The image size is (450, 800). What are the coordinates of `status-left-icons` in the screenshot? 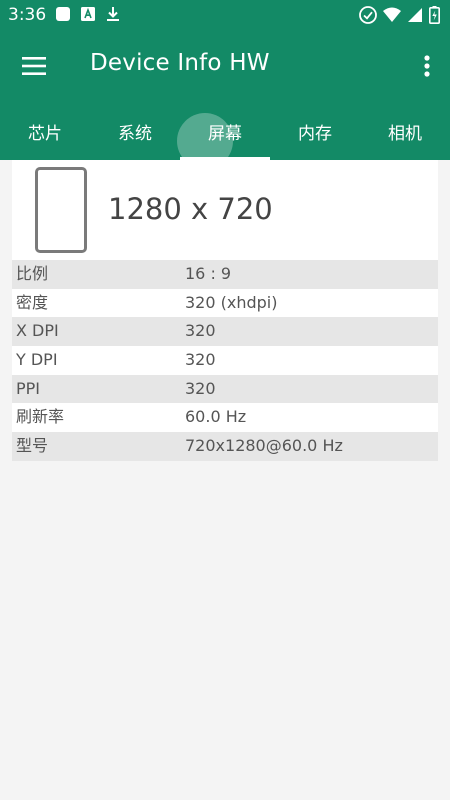 It's located at (88, 14).